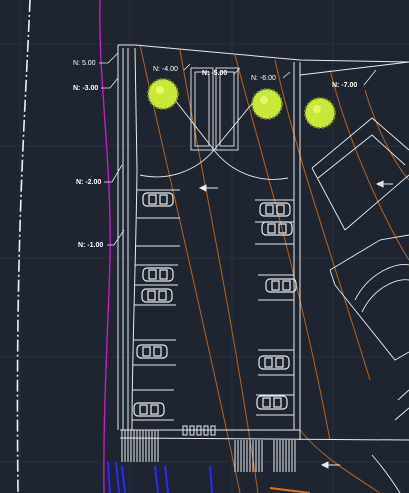 The width and height of the screenshot is (409, 493). Describe the element at coordinates (165, 69) in the screenshot. I see `elevation-label: N: -4.00` at that location.